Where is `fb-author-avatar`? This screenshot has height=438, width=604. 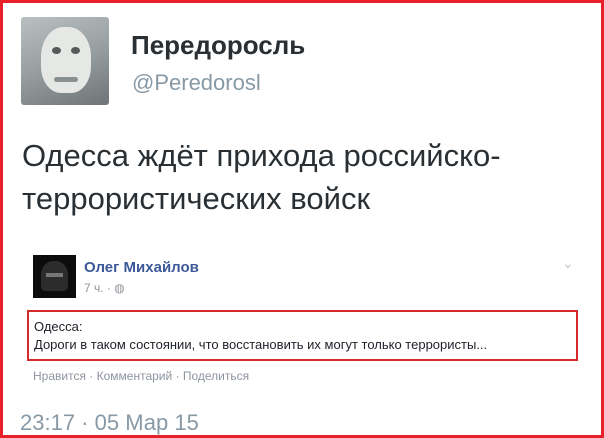 fb-author-avatar is located at coordinates (54, 276).